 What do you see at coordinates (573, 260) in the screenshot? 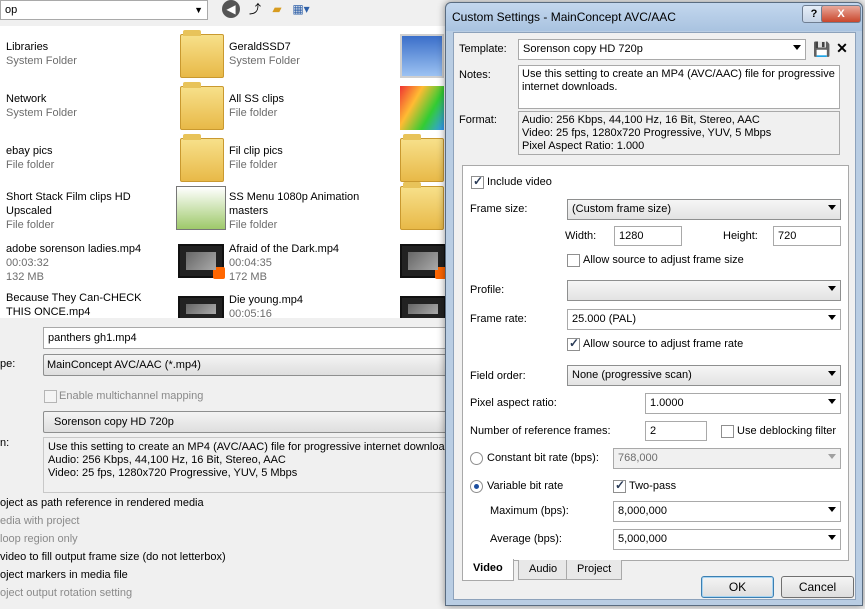
I see `allow-frame-size-checkbox` at bounding box center [573, 260].